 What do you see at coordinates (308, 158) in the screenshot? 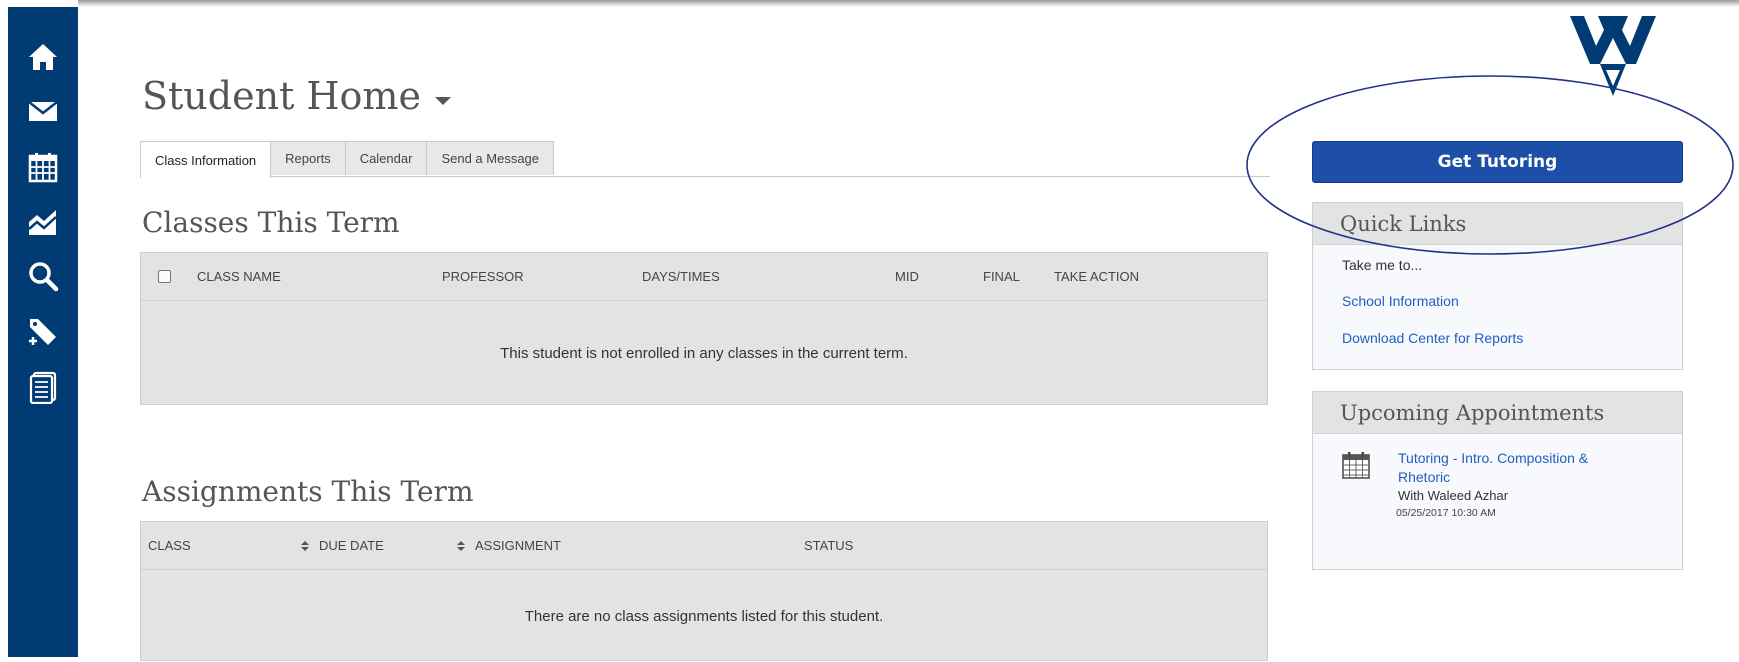
I see `tab-reports: Reports` at bounding box center [308, 158].